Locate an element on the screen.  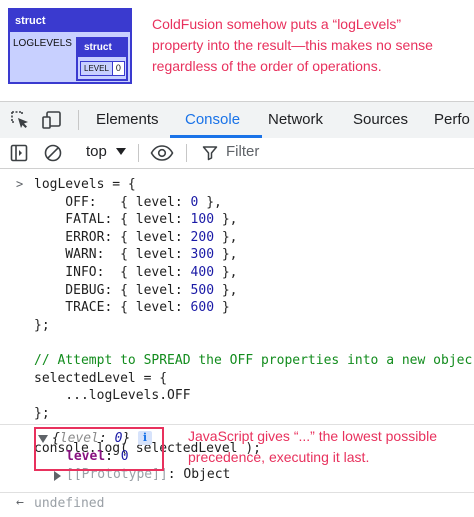
live-expression-eye-icon is located at coordinates (162, 153).